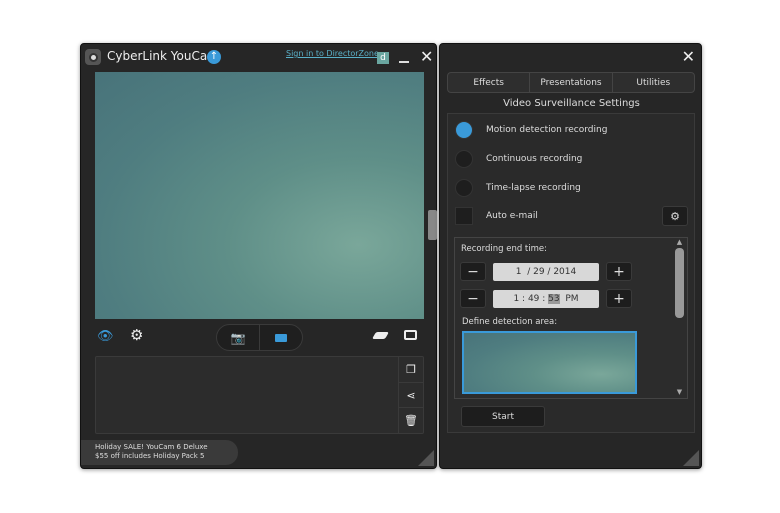  What do you see at coordinates (383, 58) in the screenshot?
I see `directorzone-icon: d` at bounding box center [383, 58].